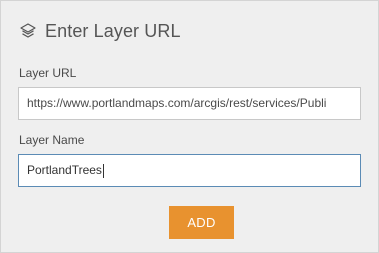 The width and height of the screenshot is (379, 253). Describe the element at coordinates (113, 30) in the screenshot. I see `panel-title: Enter Layer URL` at that location.